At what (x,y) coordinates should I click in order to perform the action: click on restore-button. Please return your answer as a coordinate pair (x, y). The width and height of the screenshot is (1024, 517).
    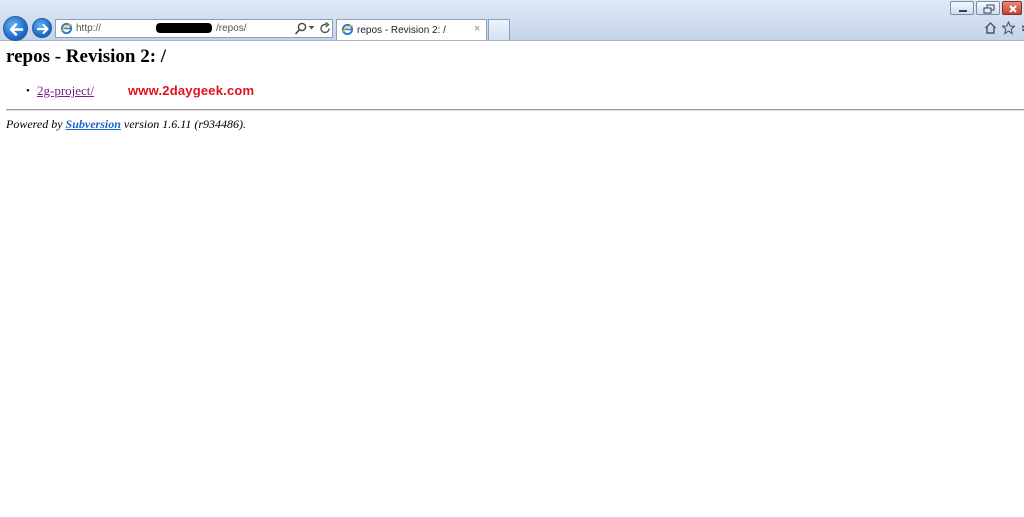
    Looking at the image, I should click on (988, 8).